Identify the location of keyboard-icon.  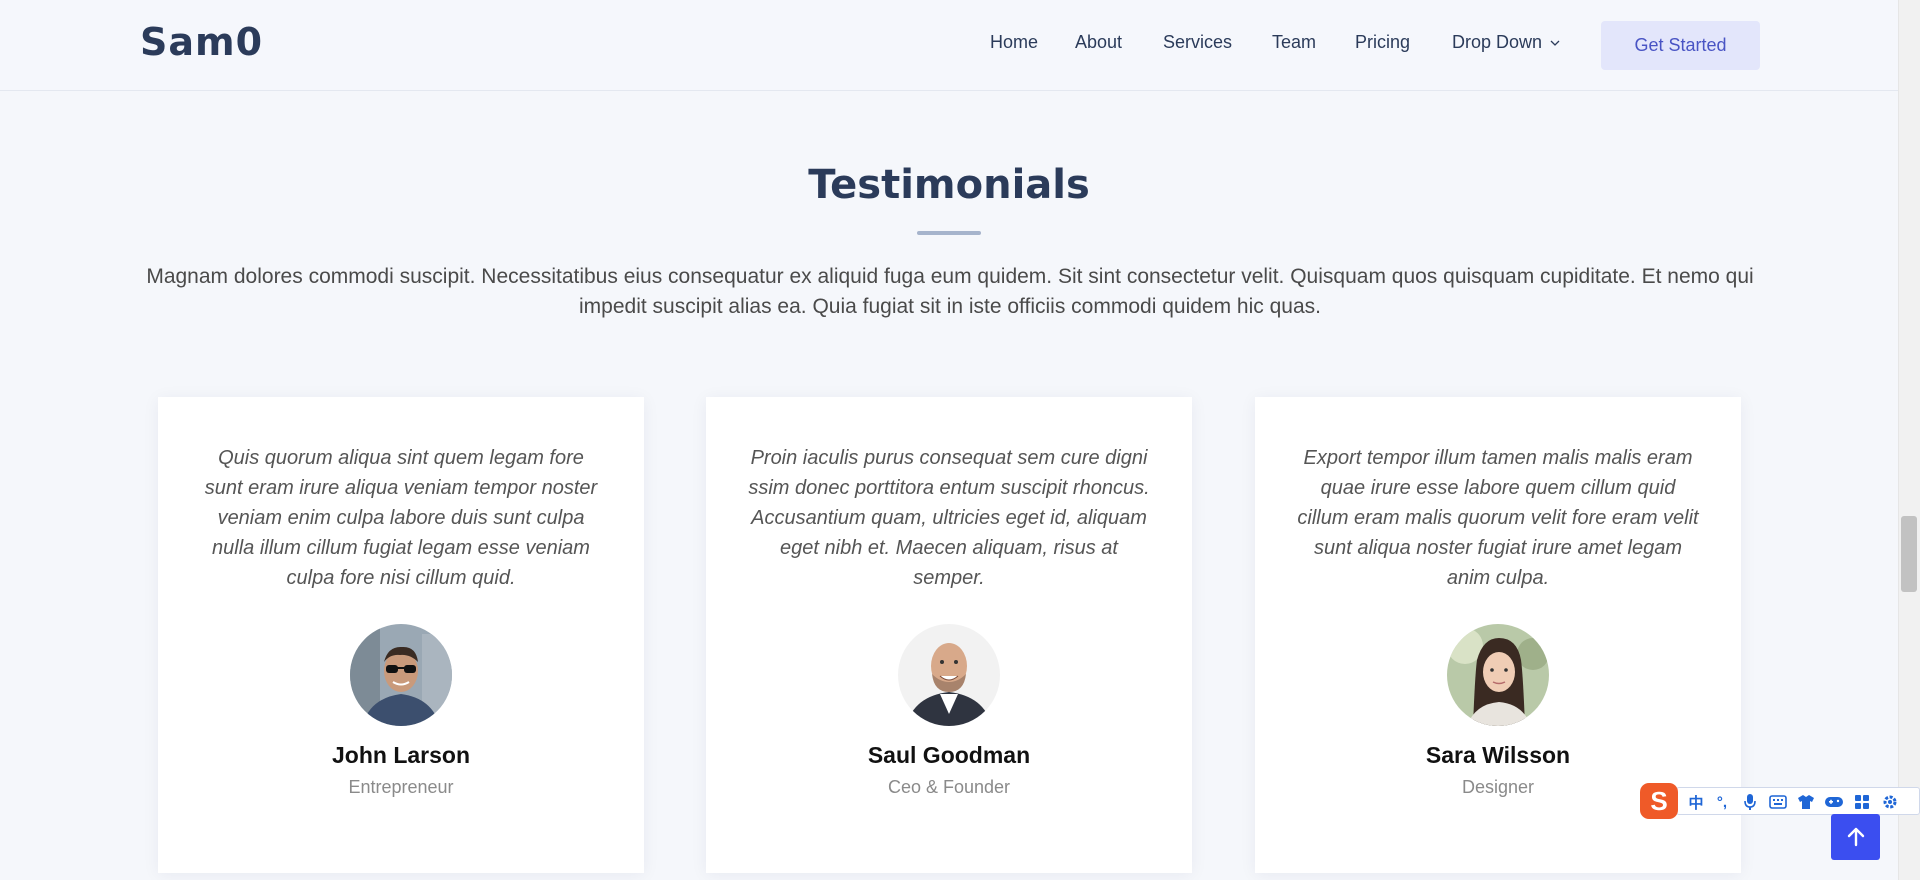
(1778, 802).